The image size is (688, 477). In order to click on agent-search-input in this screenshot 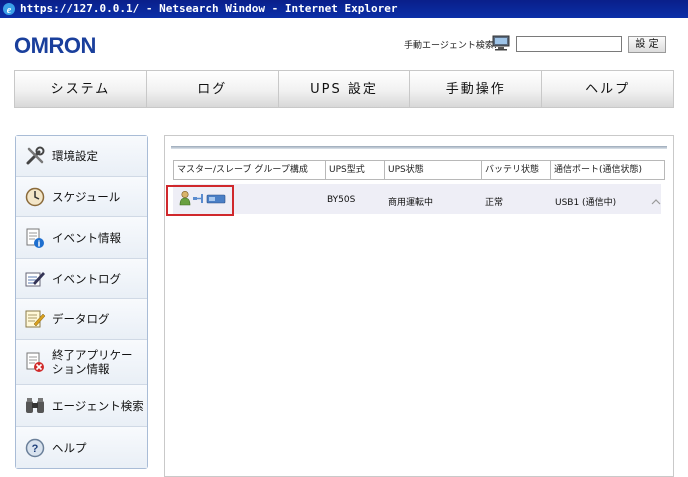, I will do `click(569, 44)`.